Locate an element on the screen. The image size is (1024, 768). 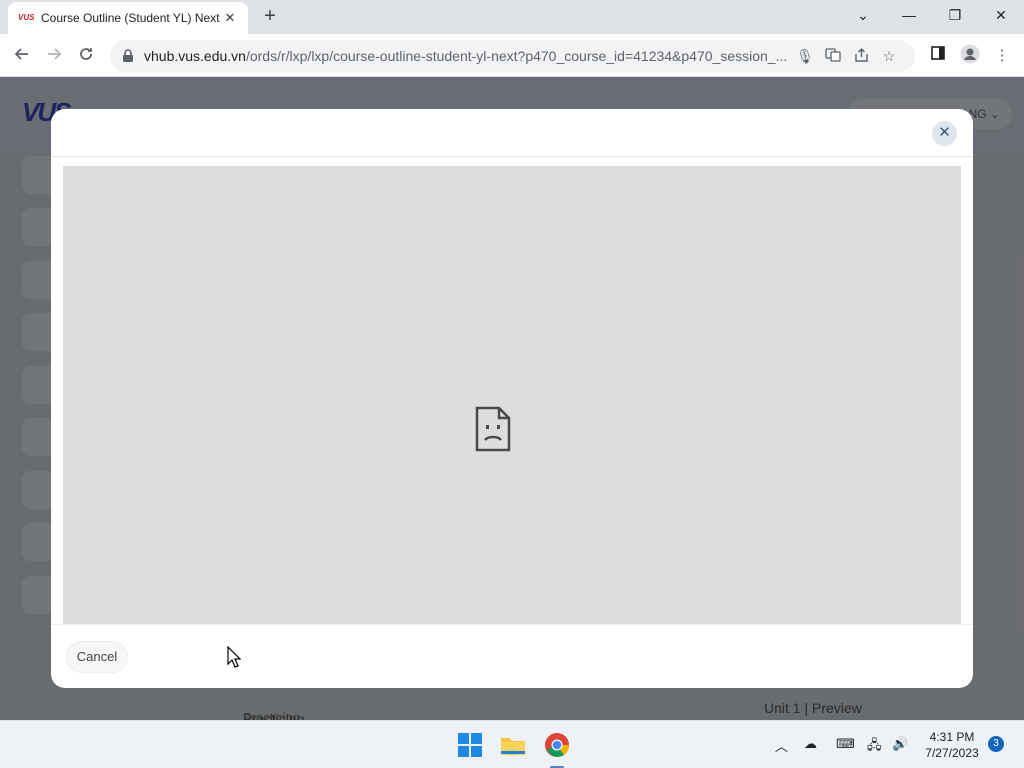
maximize-button: ❐ is located at coordinates (955, 16).